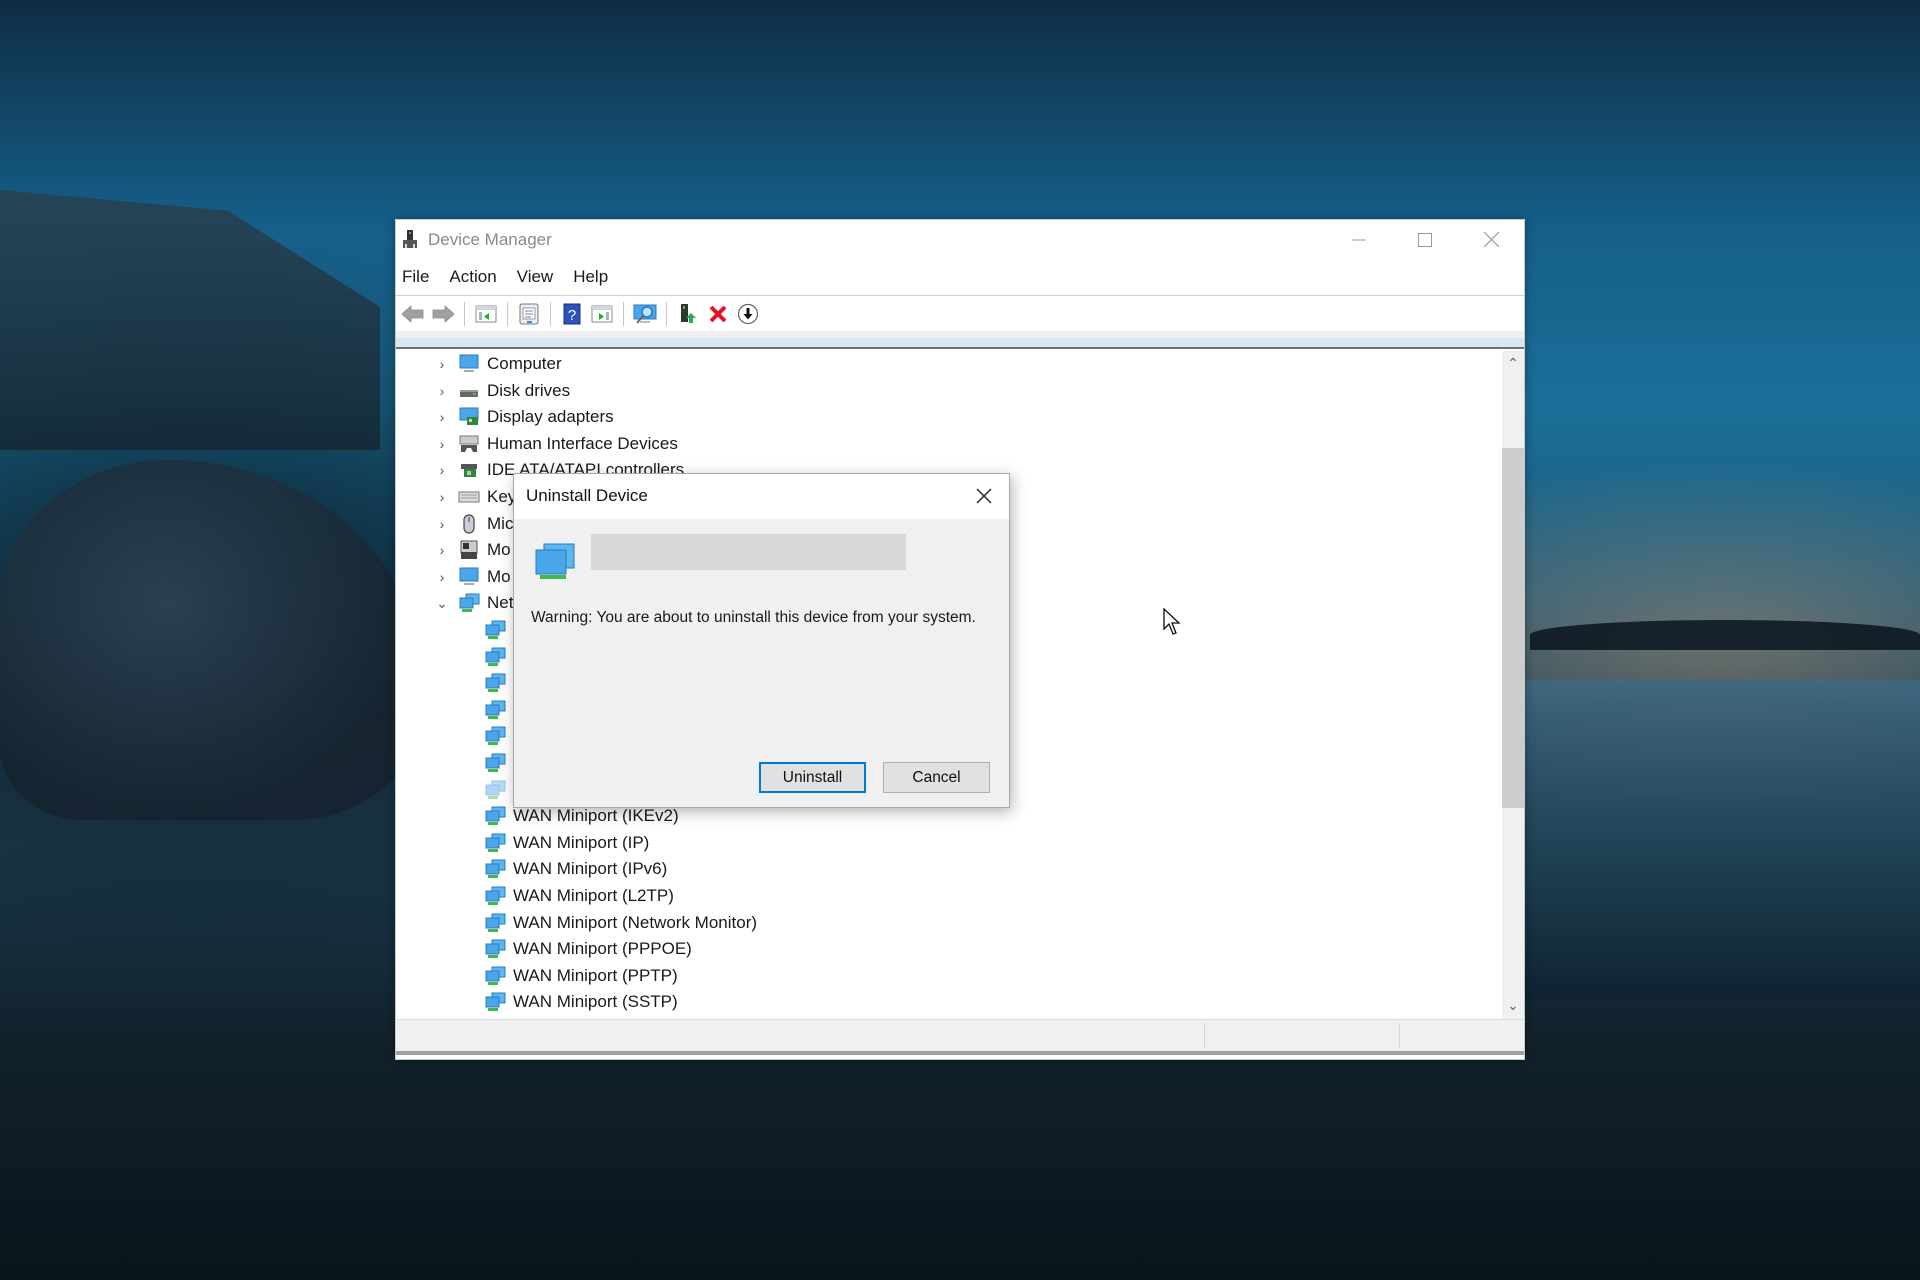 This screenshot has width=1920, height=1280. What do you see at coordinates (469, 497) in the screenshot?
I see `keyboard-icon` at bounding box center [469, 497].